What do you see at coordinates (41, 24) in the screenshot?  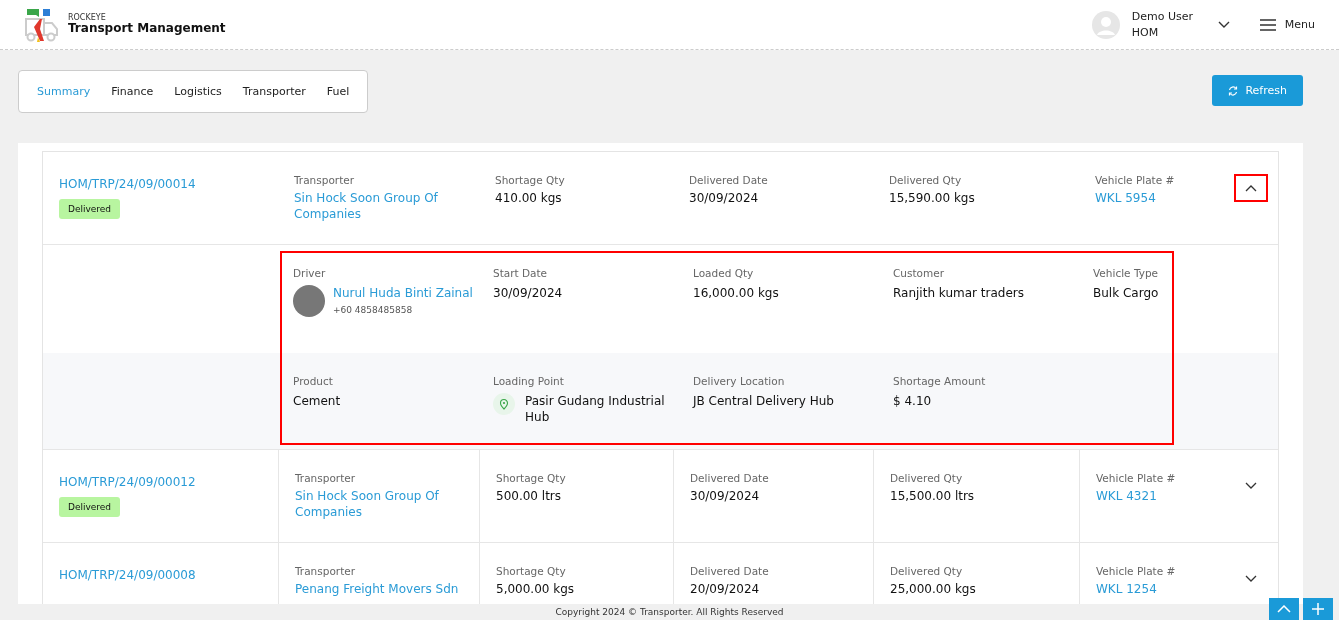 I see `truck-logo-icon` at bounding box center [41, 24].